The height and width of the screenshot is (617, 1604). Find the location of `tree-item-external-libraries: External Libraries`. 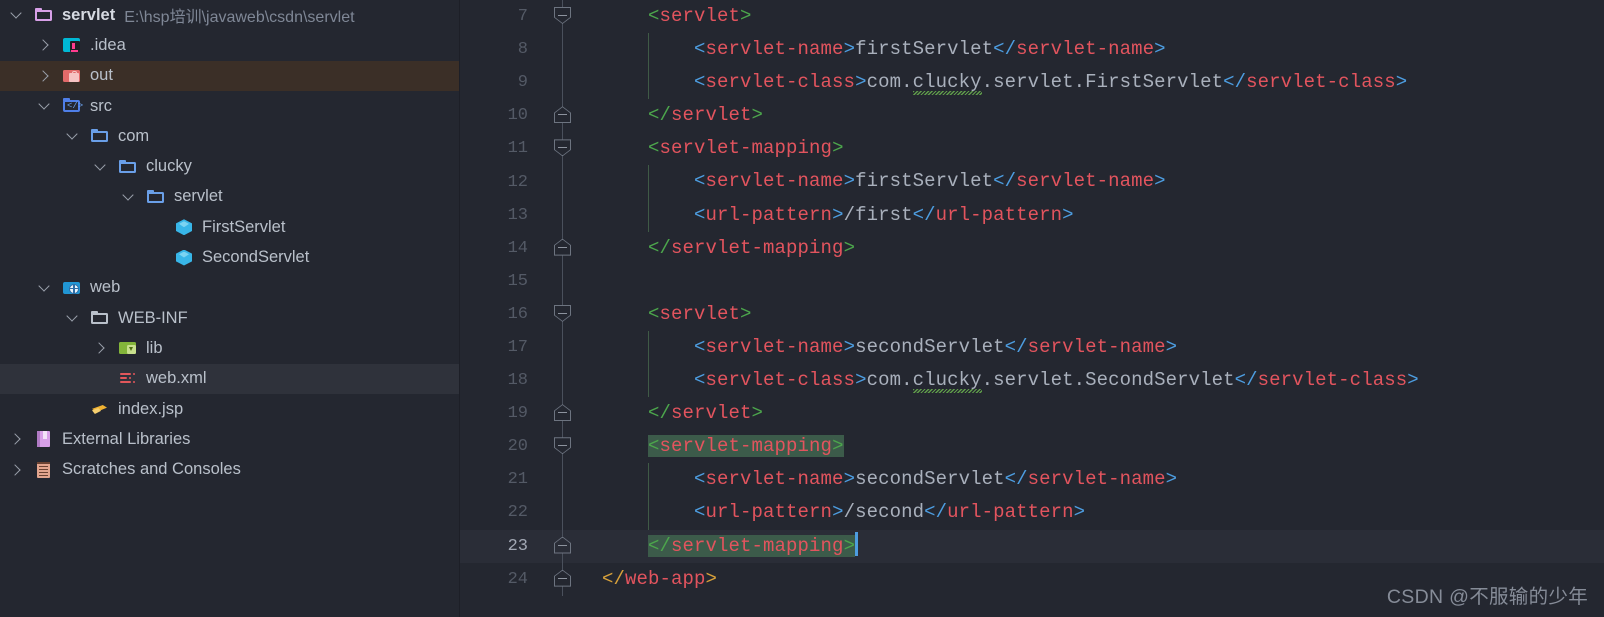

tree-item-external-libraries: External Libraries is located at coordinates (229, 439).